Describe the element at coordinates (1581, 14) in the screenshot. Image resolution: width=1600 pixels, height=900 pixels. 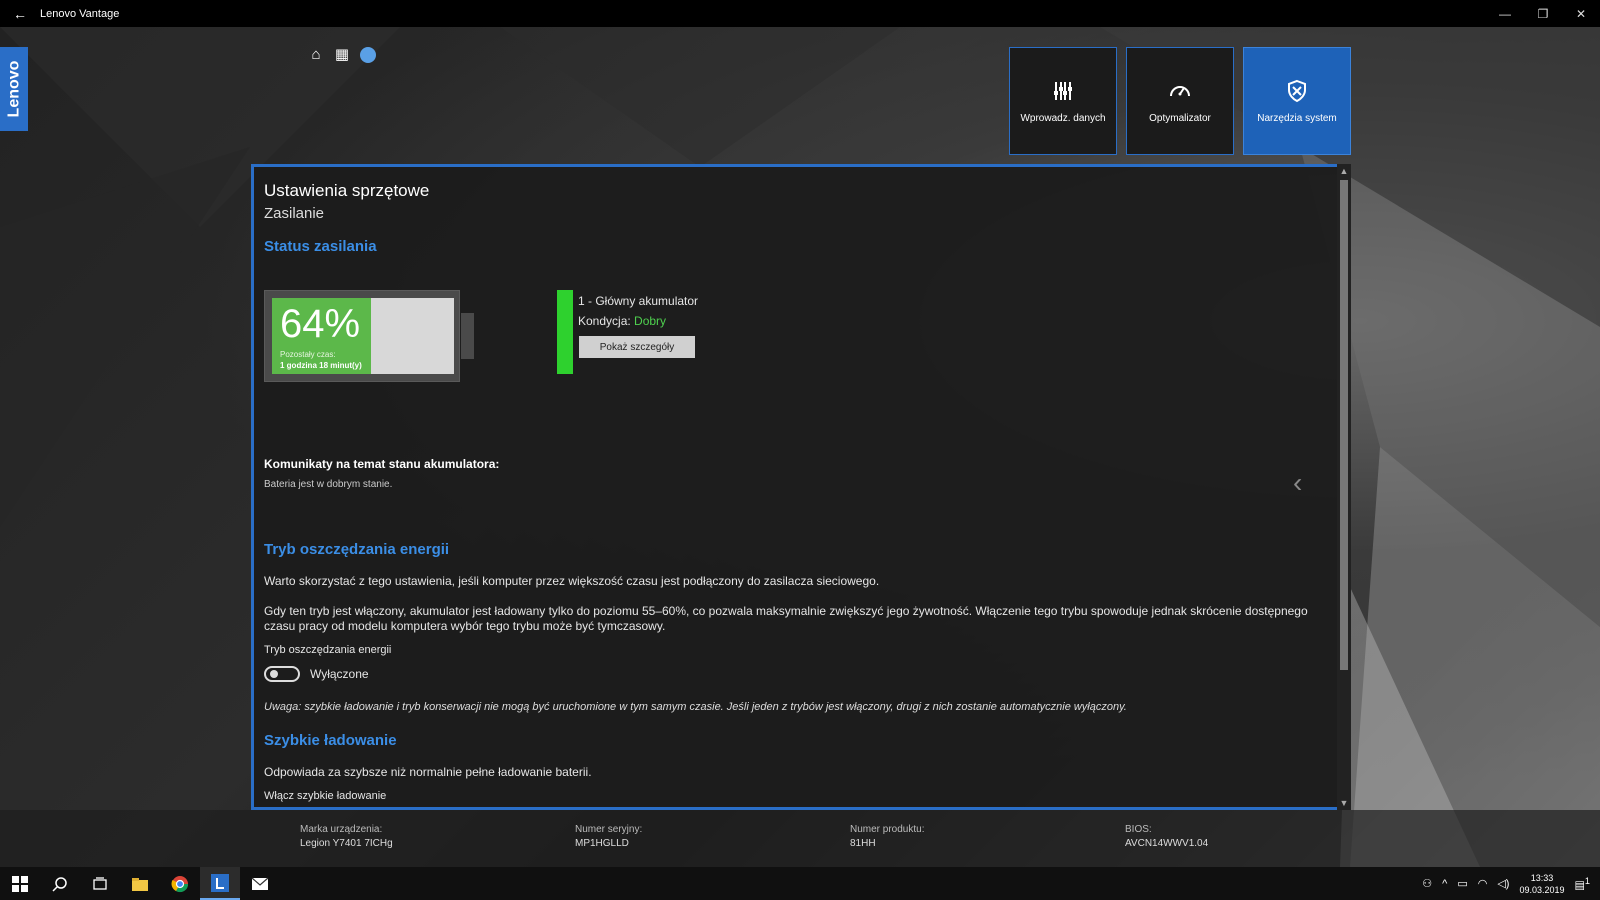
I see `close-button: ✕` at that location.